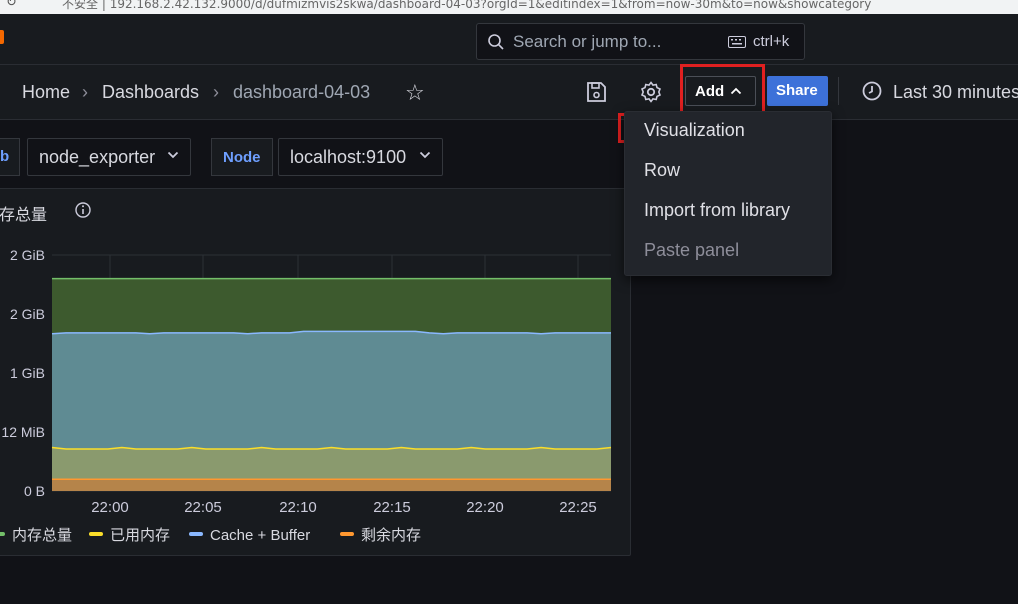 The image size is (1018, 604). What do you see at coordinates (662, 170) in the screenshot?
I see `menu-item-row: Row` at bounding box center [662, 170].